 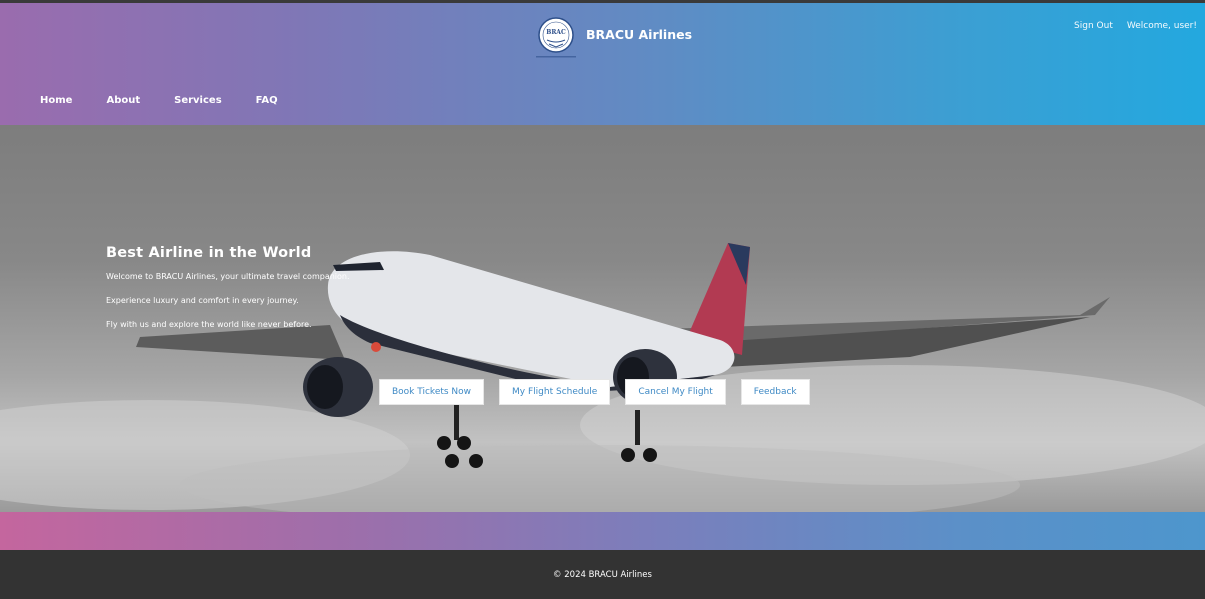 I want to click on university-logo: BRAC, so click(x=556, y=38).